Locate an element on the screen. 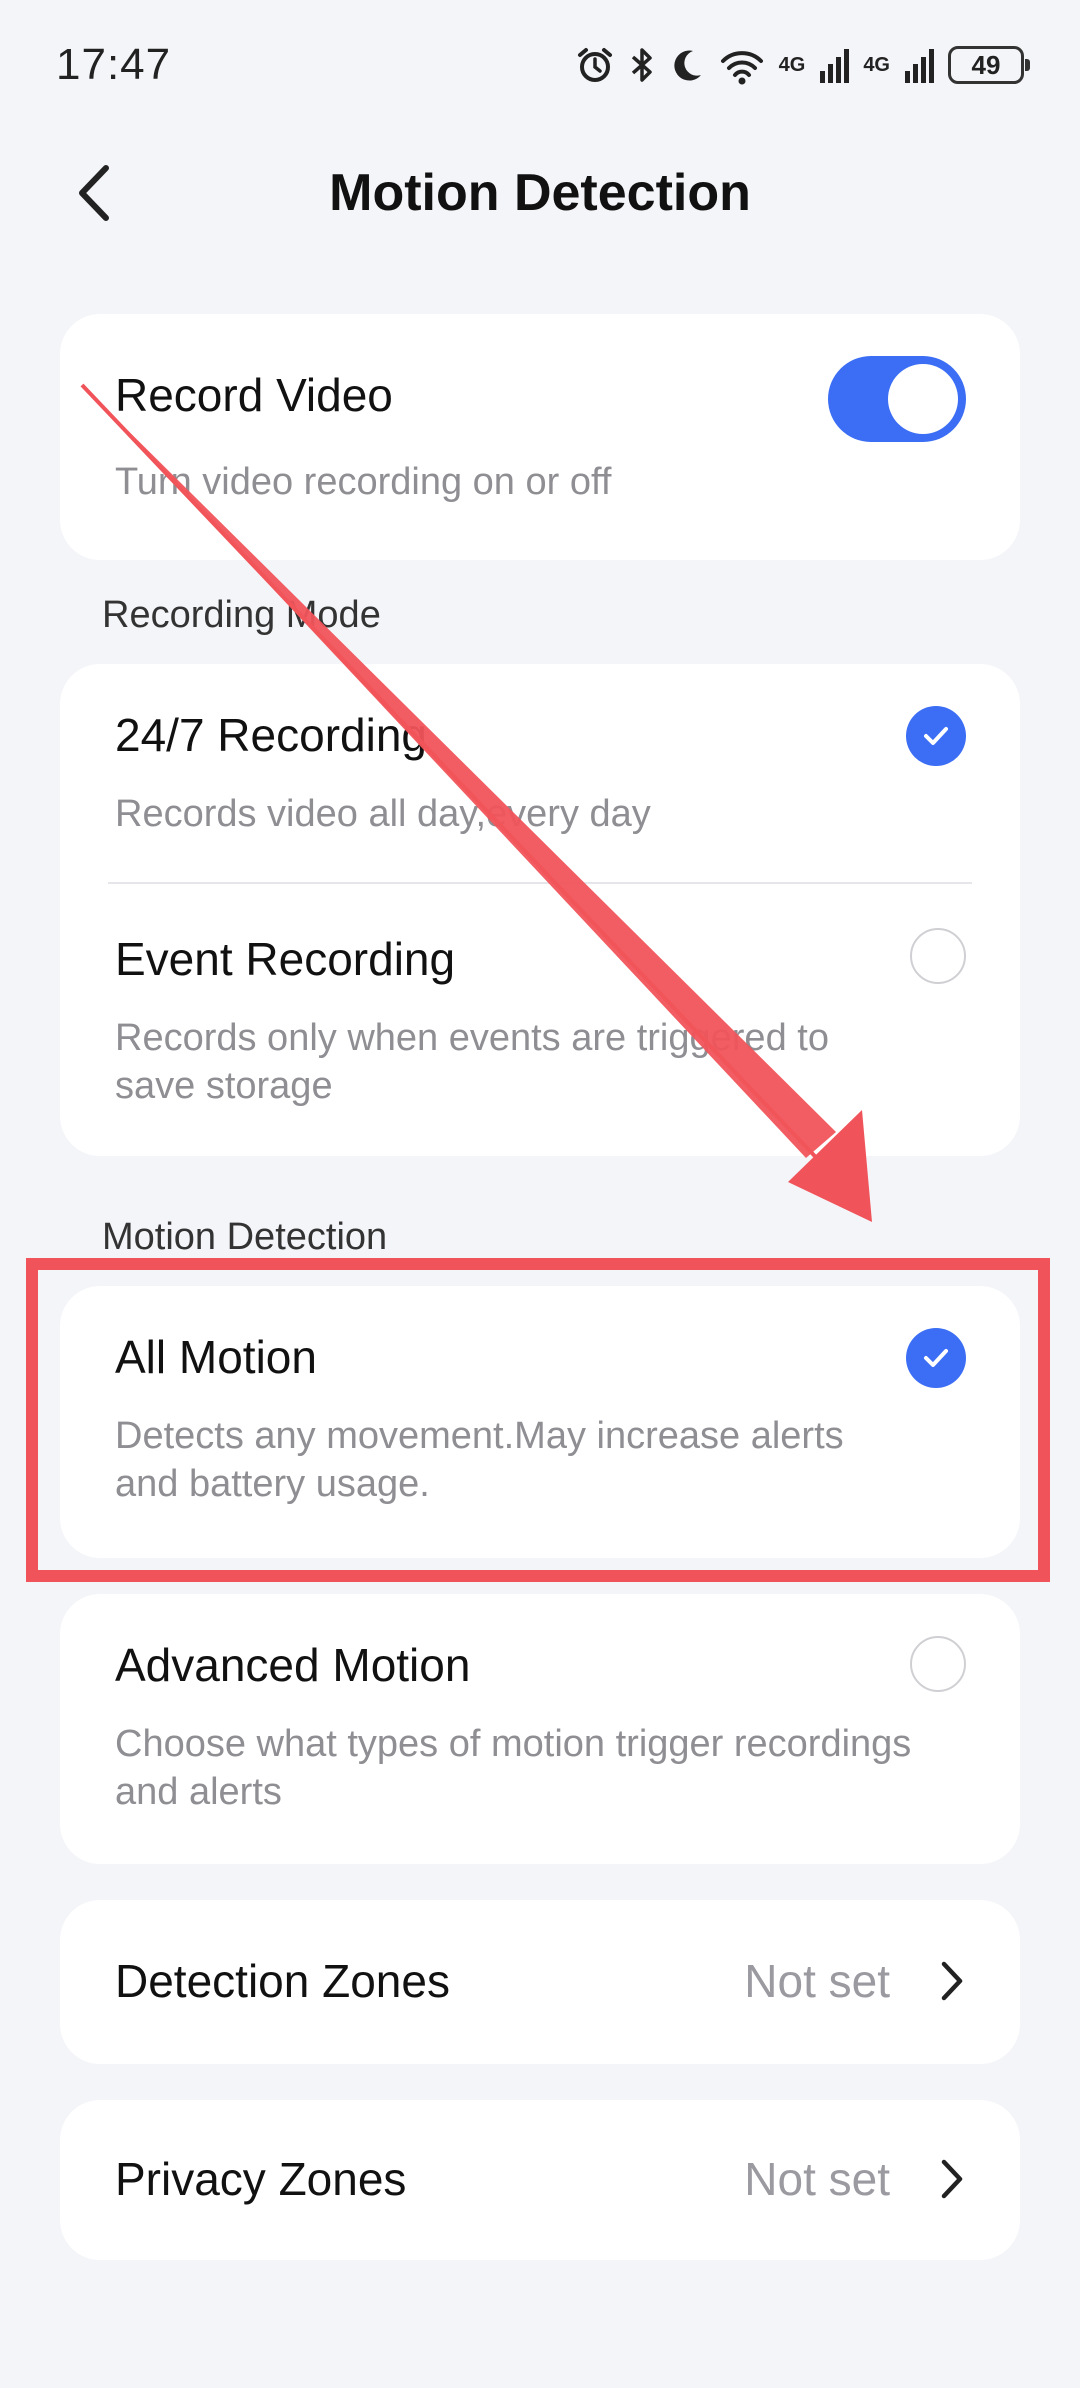 The width and height of the screenshot is (1080, 2388). option-title: Event Recording is located at coordinates (285, 959).